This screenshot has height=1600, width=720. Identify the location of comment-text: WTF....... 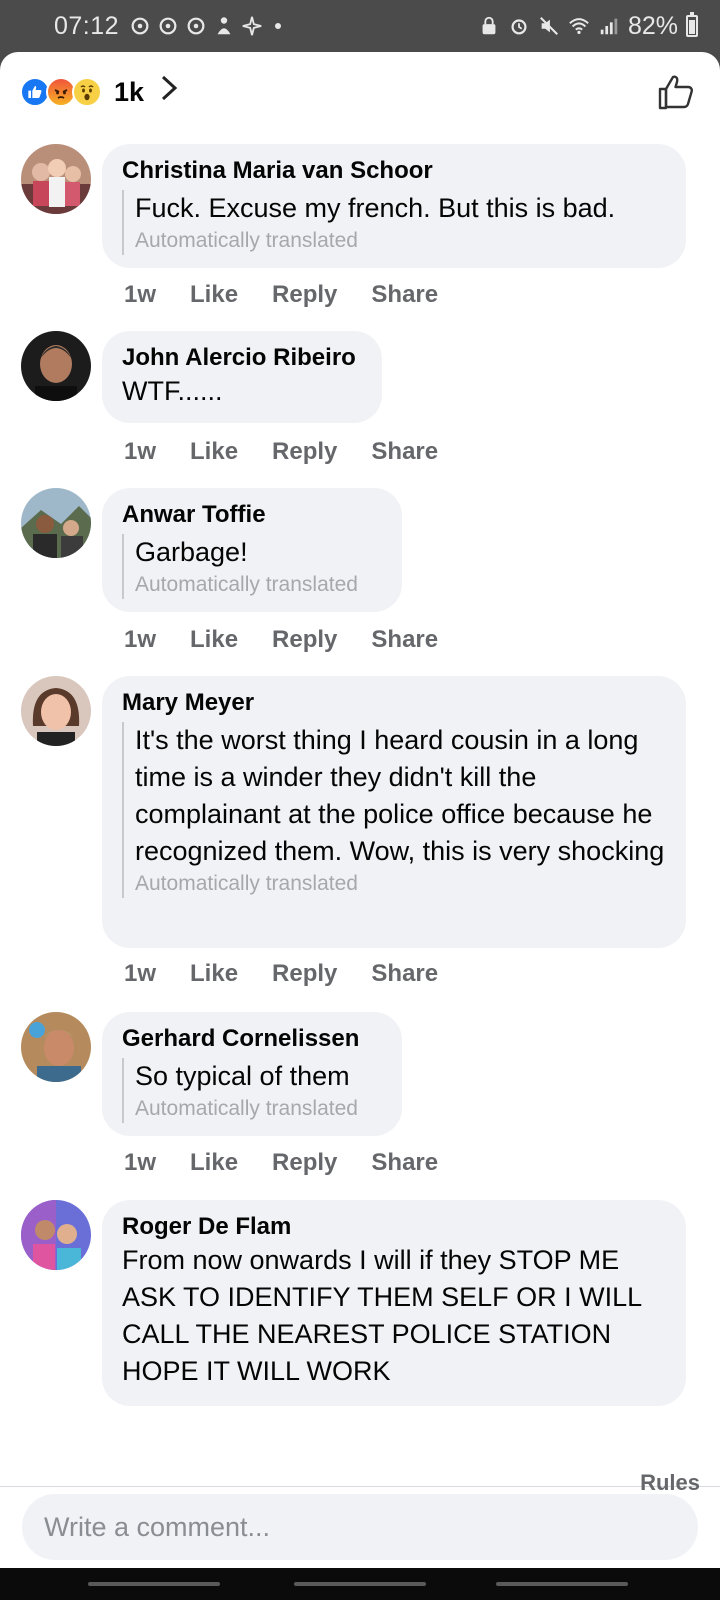
(172, 391).